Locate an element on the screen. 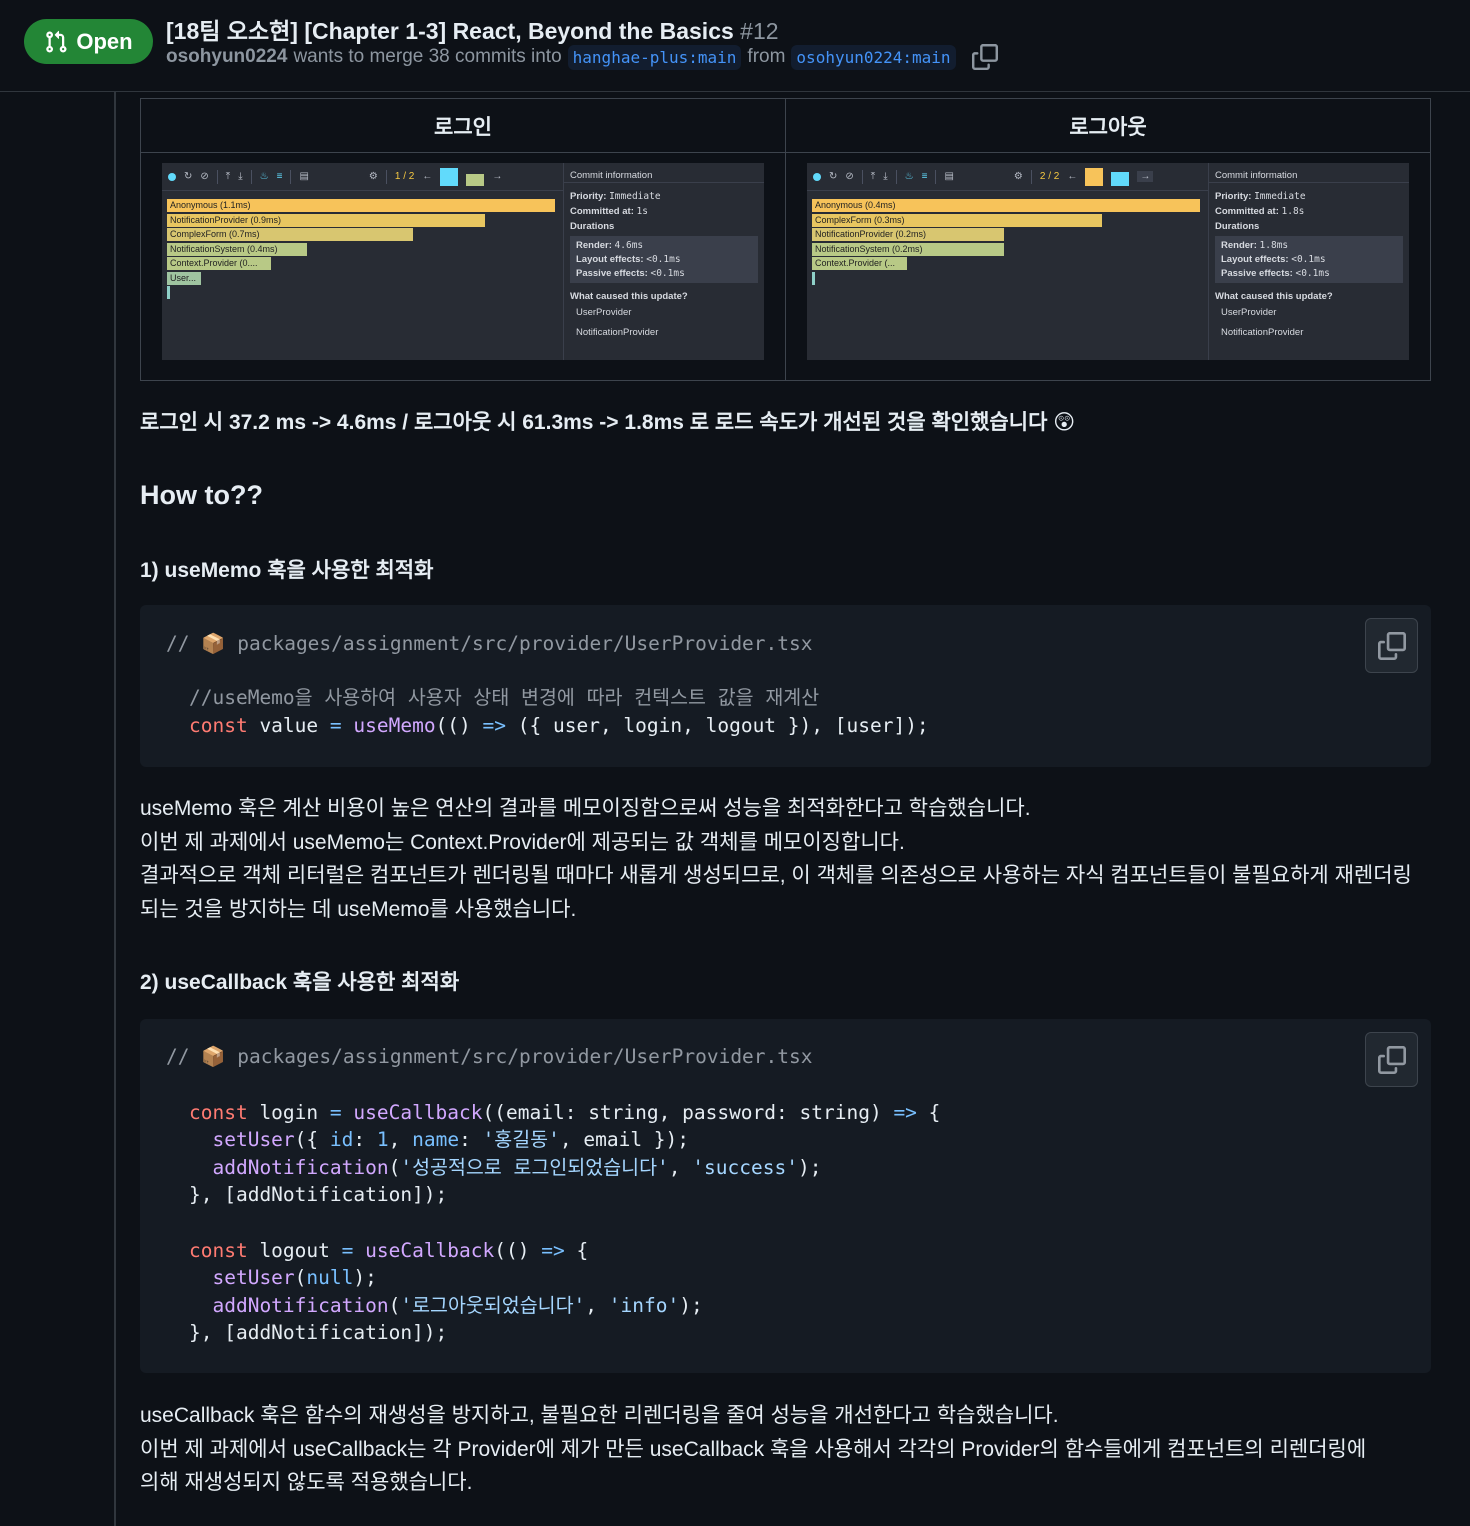 This screenshot has width=1470, height=1526. flame-bar: ComplexForm (0.7ms) is located at coordinates (290, 234).